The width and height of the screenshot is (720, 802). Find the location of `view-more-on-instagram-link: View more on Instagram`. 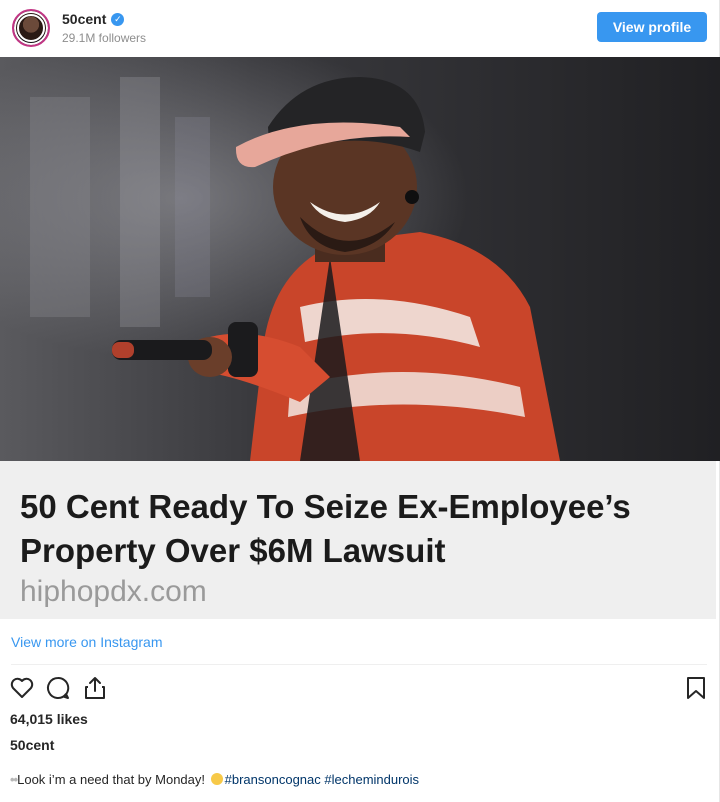

view-more-on-instagram-link: View more on Instagram is located at coordinates (86, 642).